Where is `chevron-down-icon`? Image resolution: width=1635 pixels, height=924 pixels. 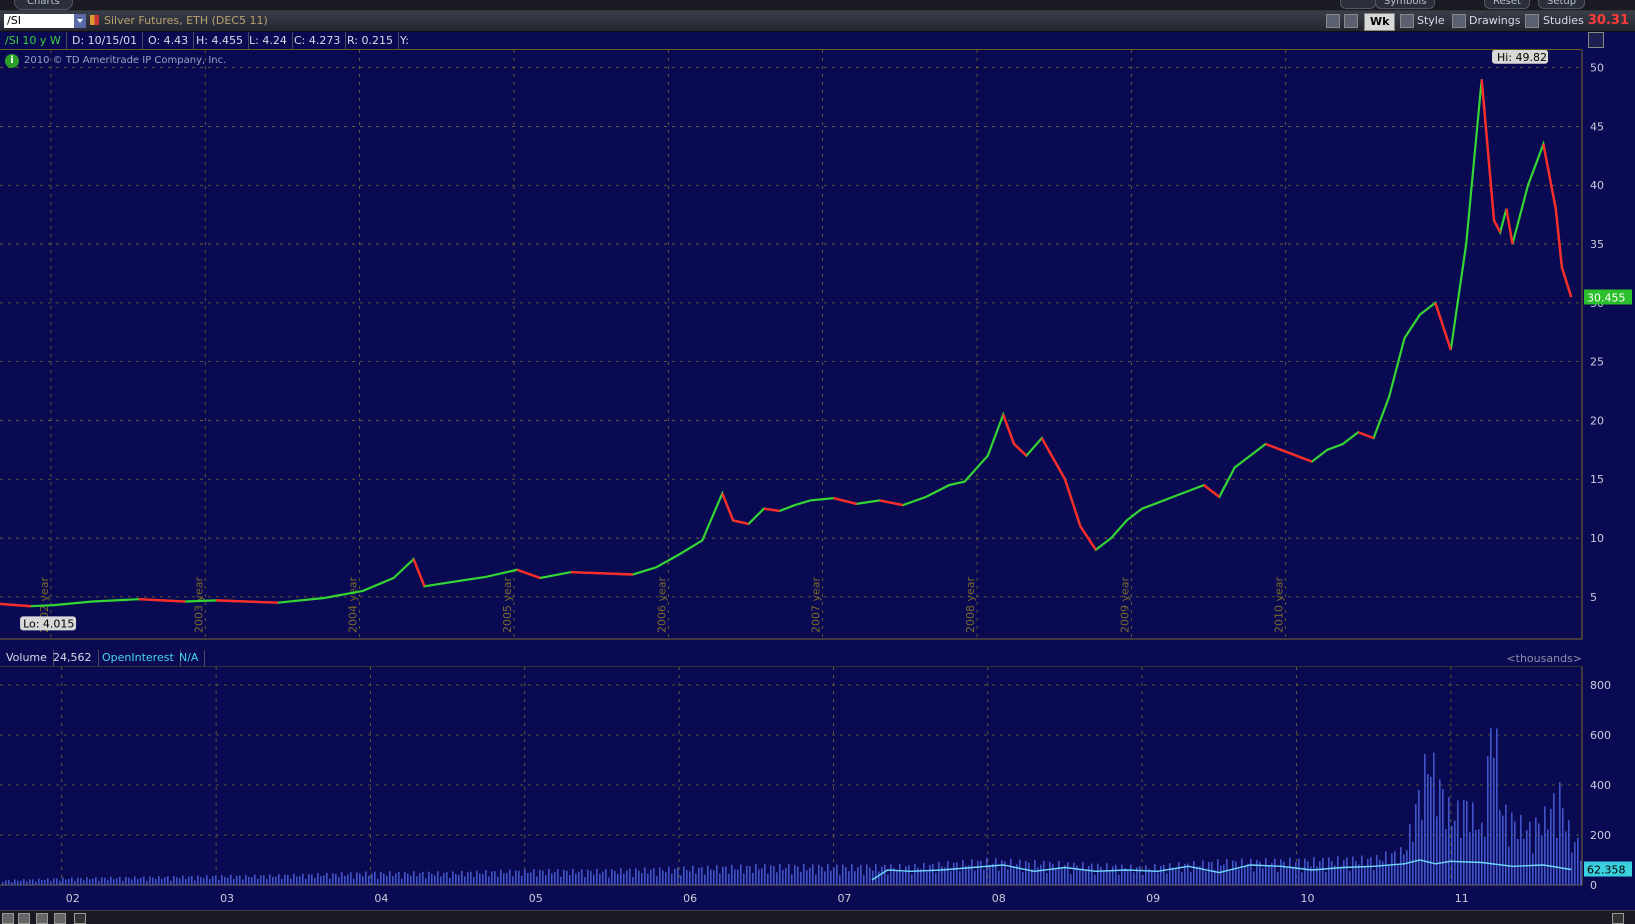
chevron-down-icon is located at coordinates (80, 21).